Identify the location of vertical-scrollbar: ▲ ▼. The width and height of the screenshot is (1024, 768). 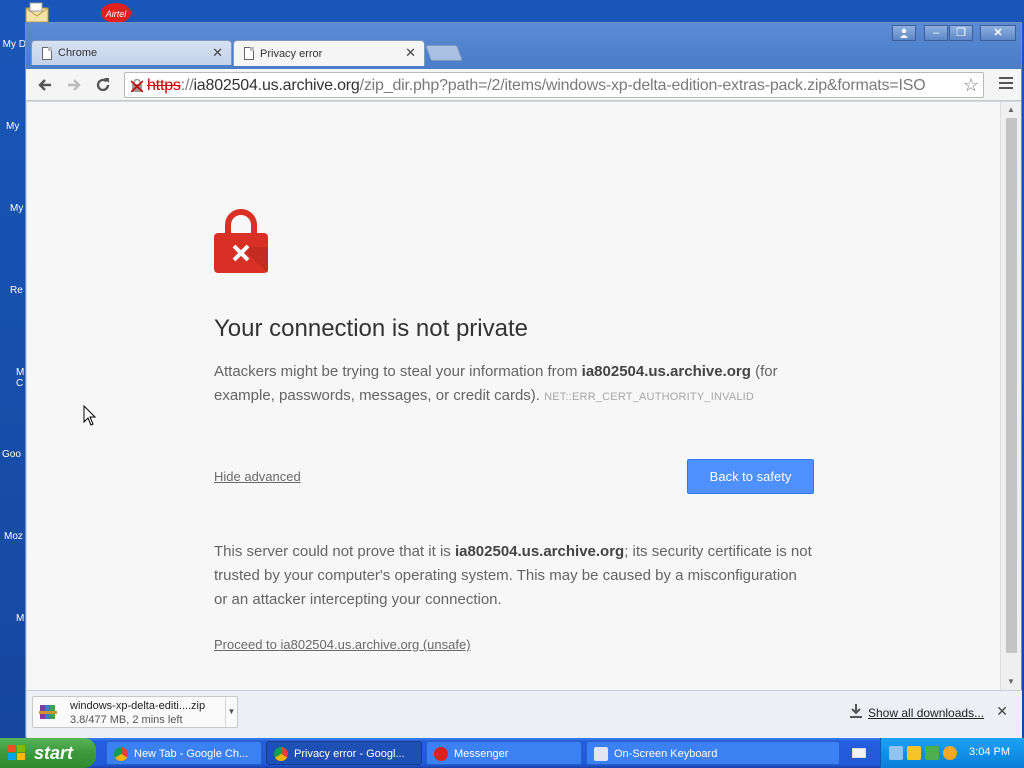
(1010, 396).